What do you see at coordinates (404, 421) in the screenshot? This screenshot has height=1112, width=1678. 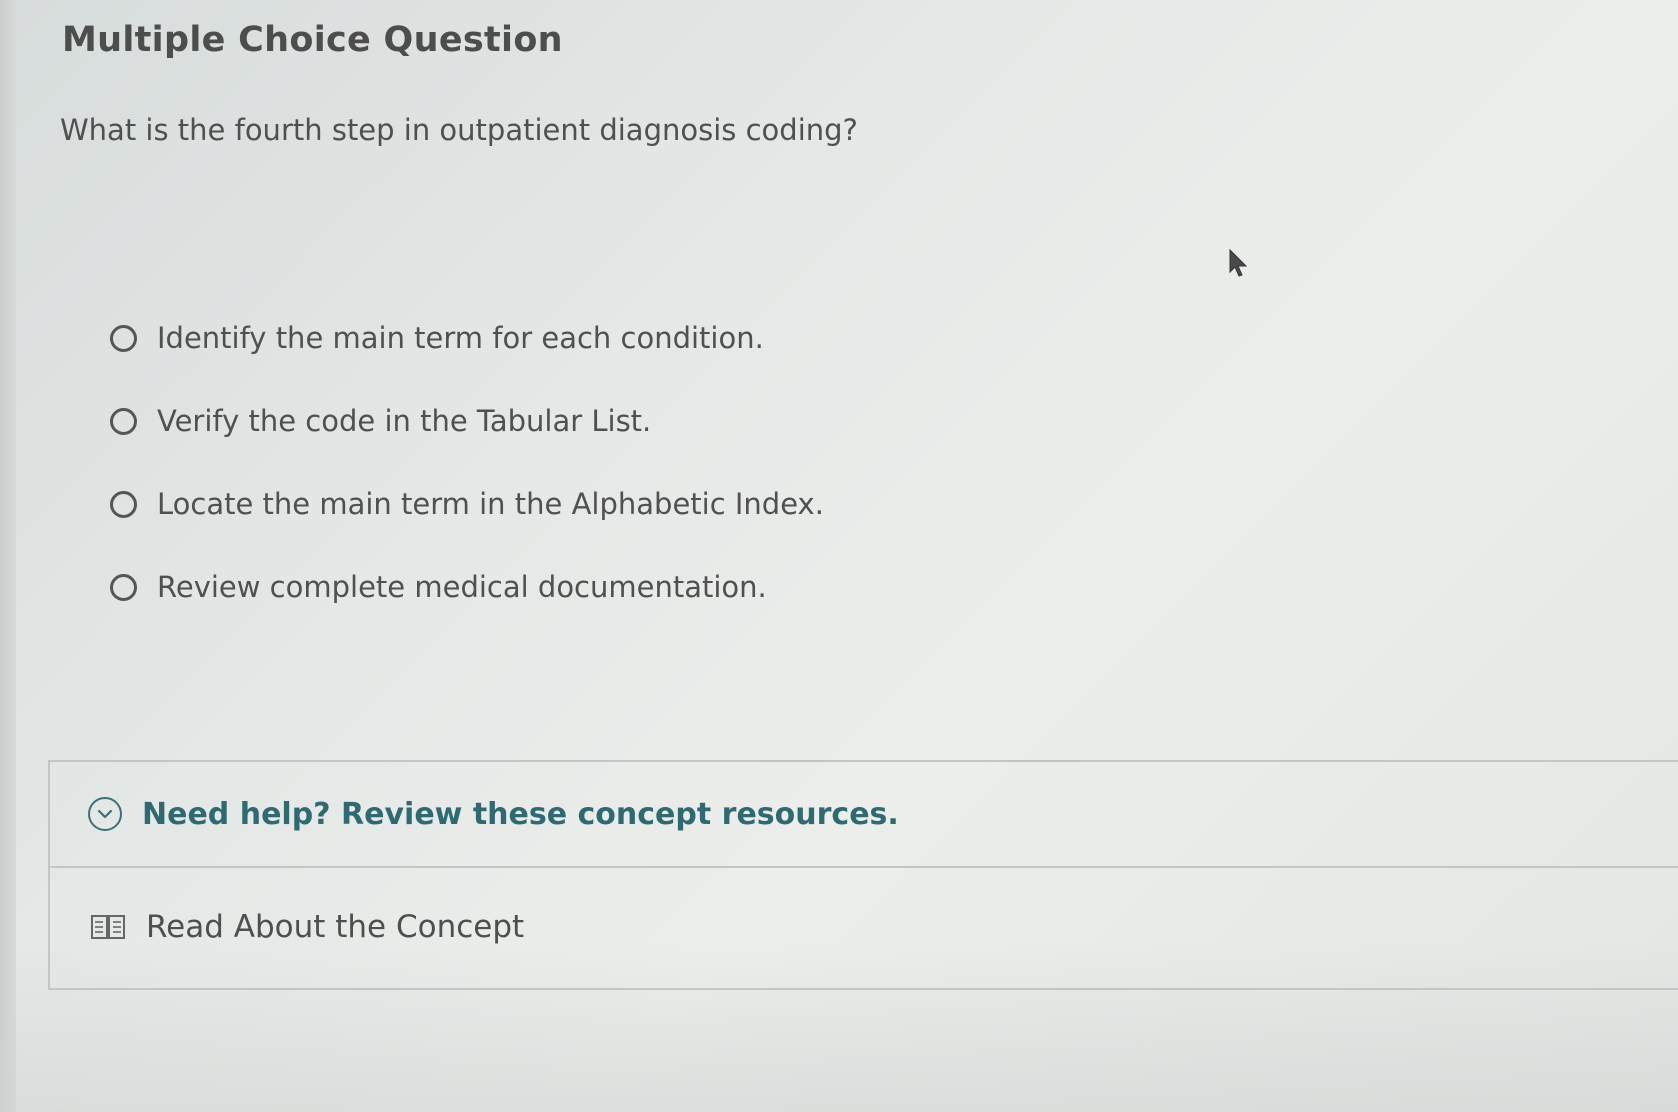 I see `answer-option-label: Verify the code in the Tabular List.` at bounding box center [404, 421].